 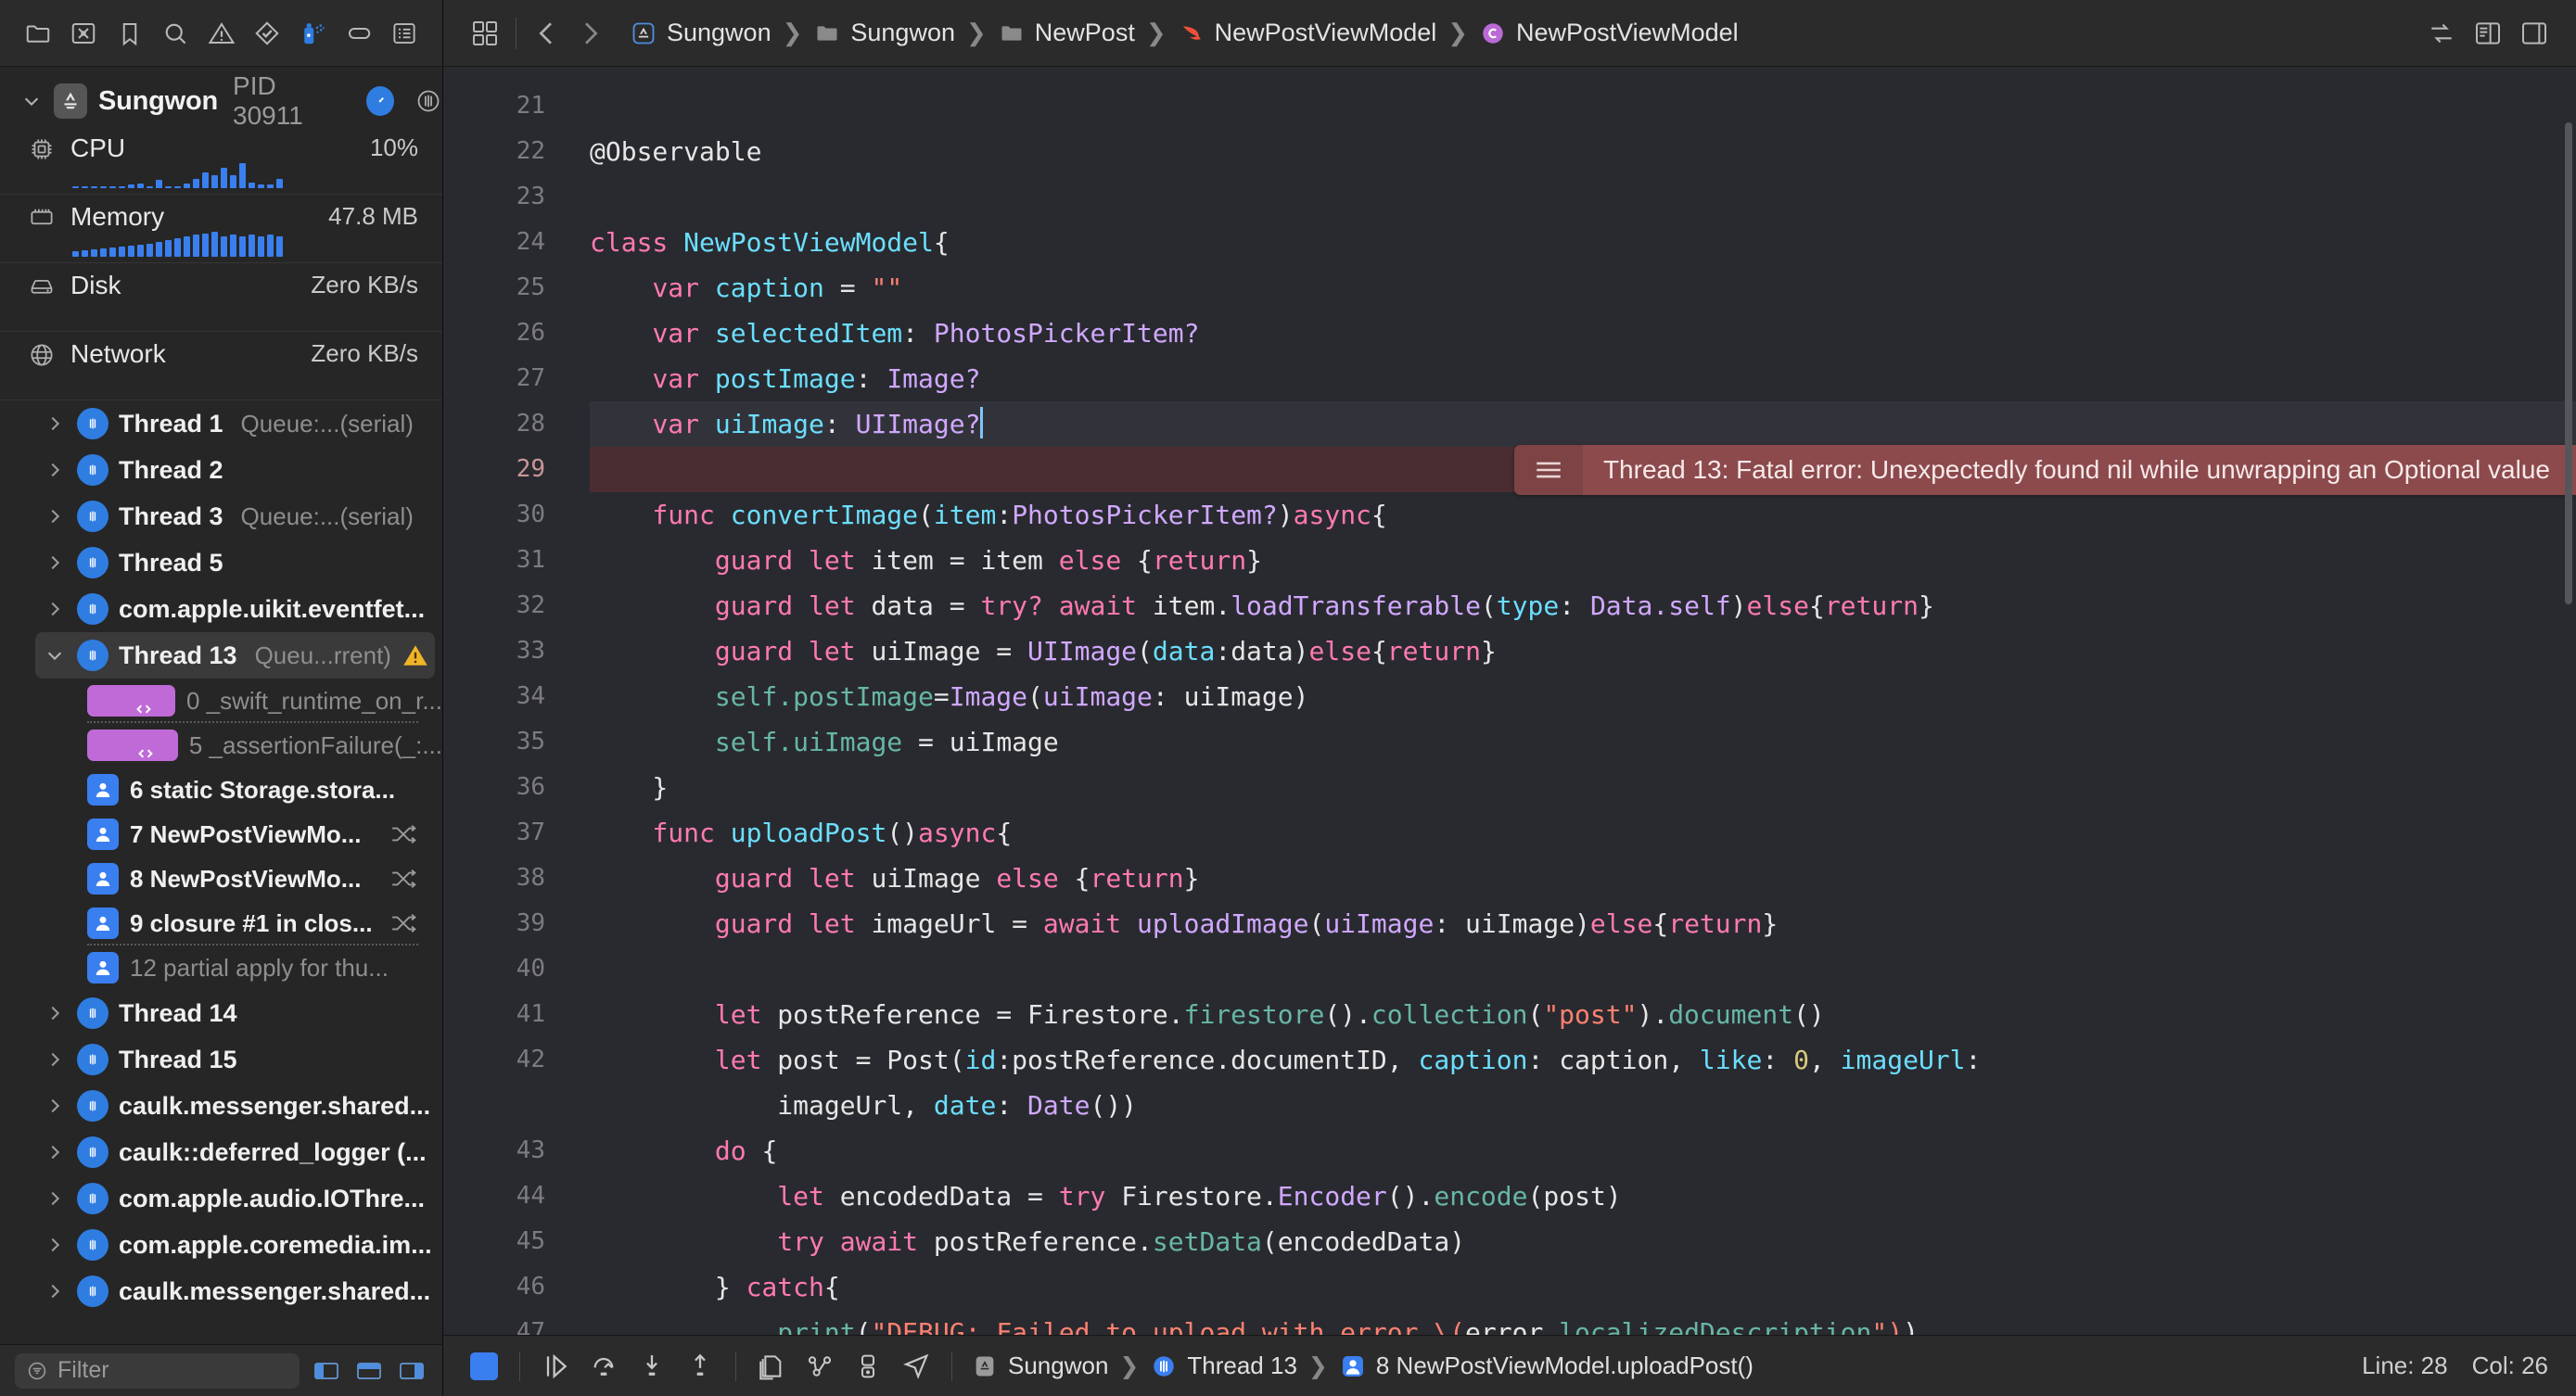 What do you see at coordinates (2568, 363) in the screenshot?
I see `editor-scrollbar` at bounding box center [2568, 363].